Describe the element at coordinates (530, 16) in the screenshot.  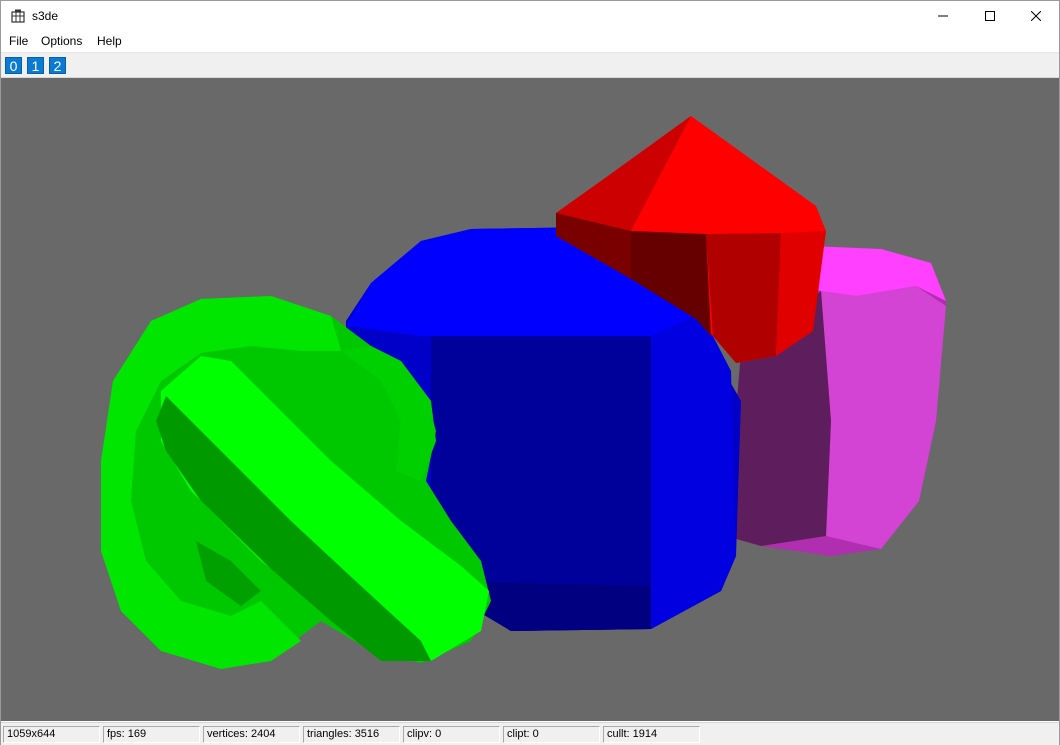
I see `title-bar: s3de` at that location.